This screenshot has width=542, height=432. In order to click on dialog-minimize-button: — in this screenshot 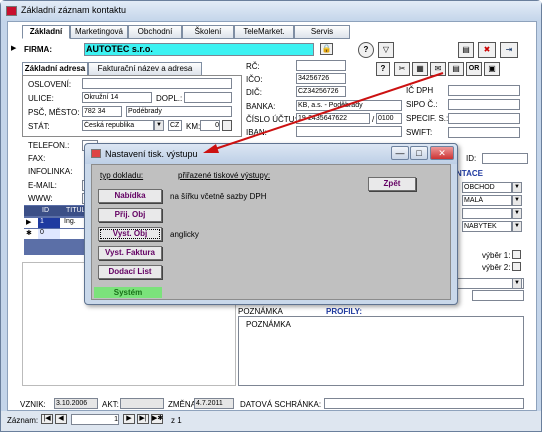, I will do `click(400, 153)`.